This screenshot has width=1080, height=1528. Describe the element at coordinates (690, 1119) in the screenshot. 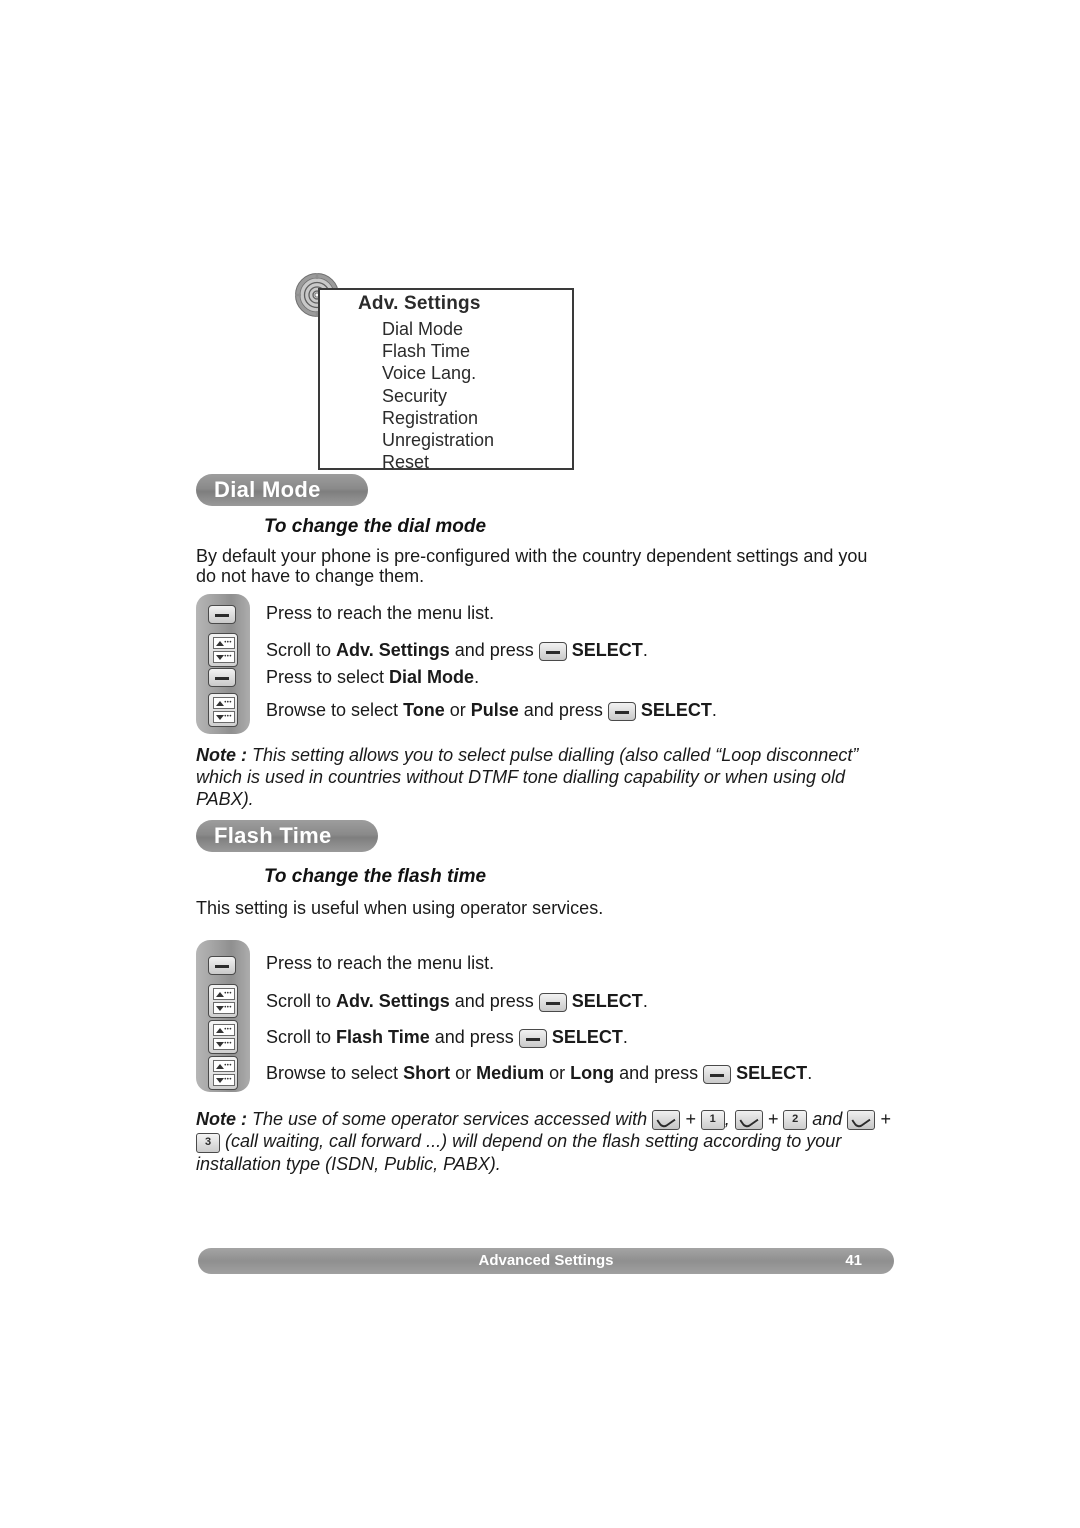

I see `note-plus-1: +` at that location.